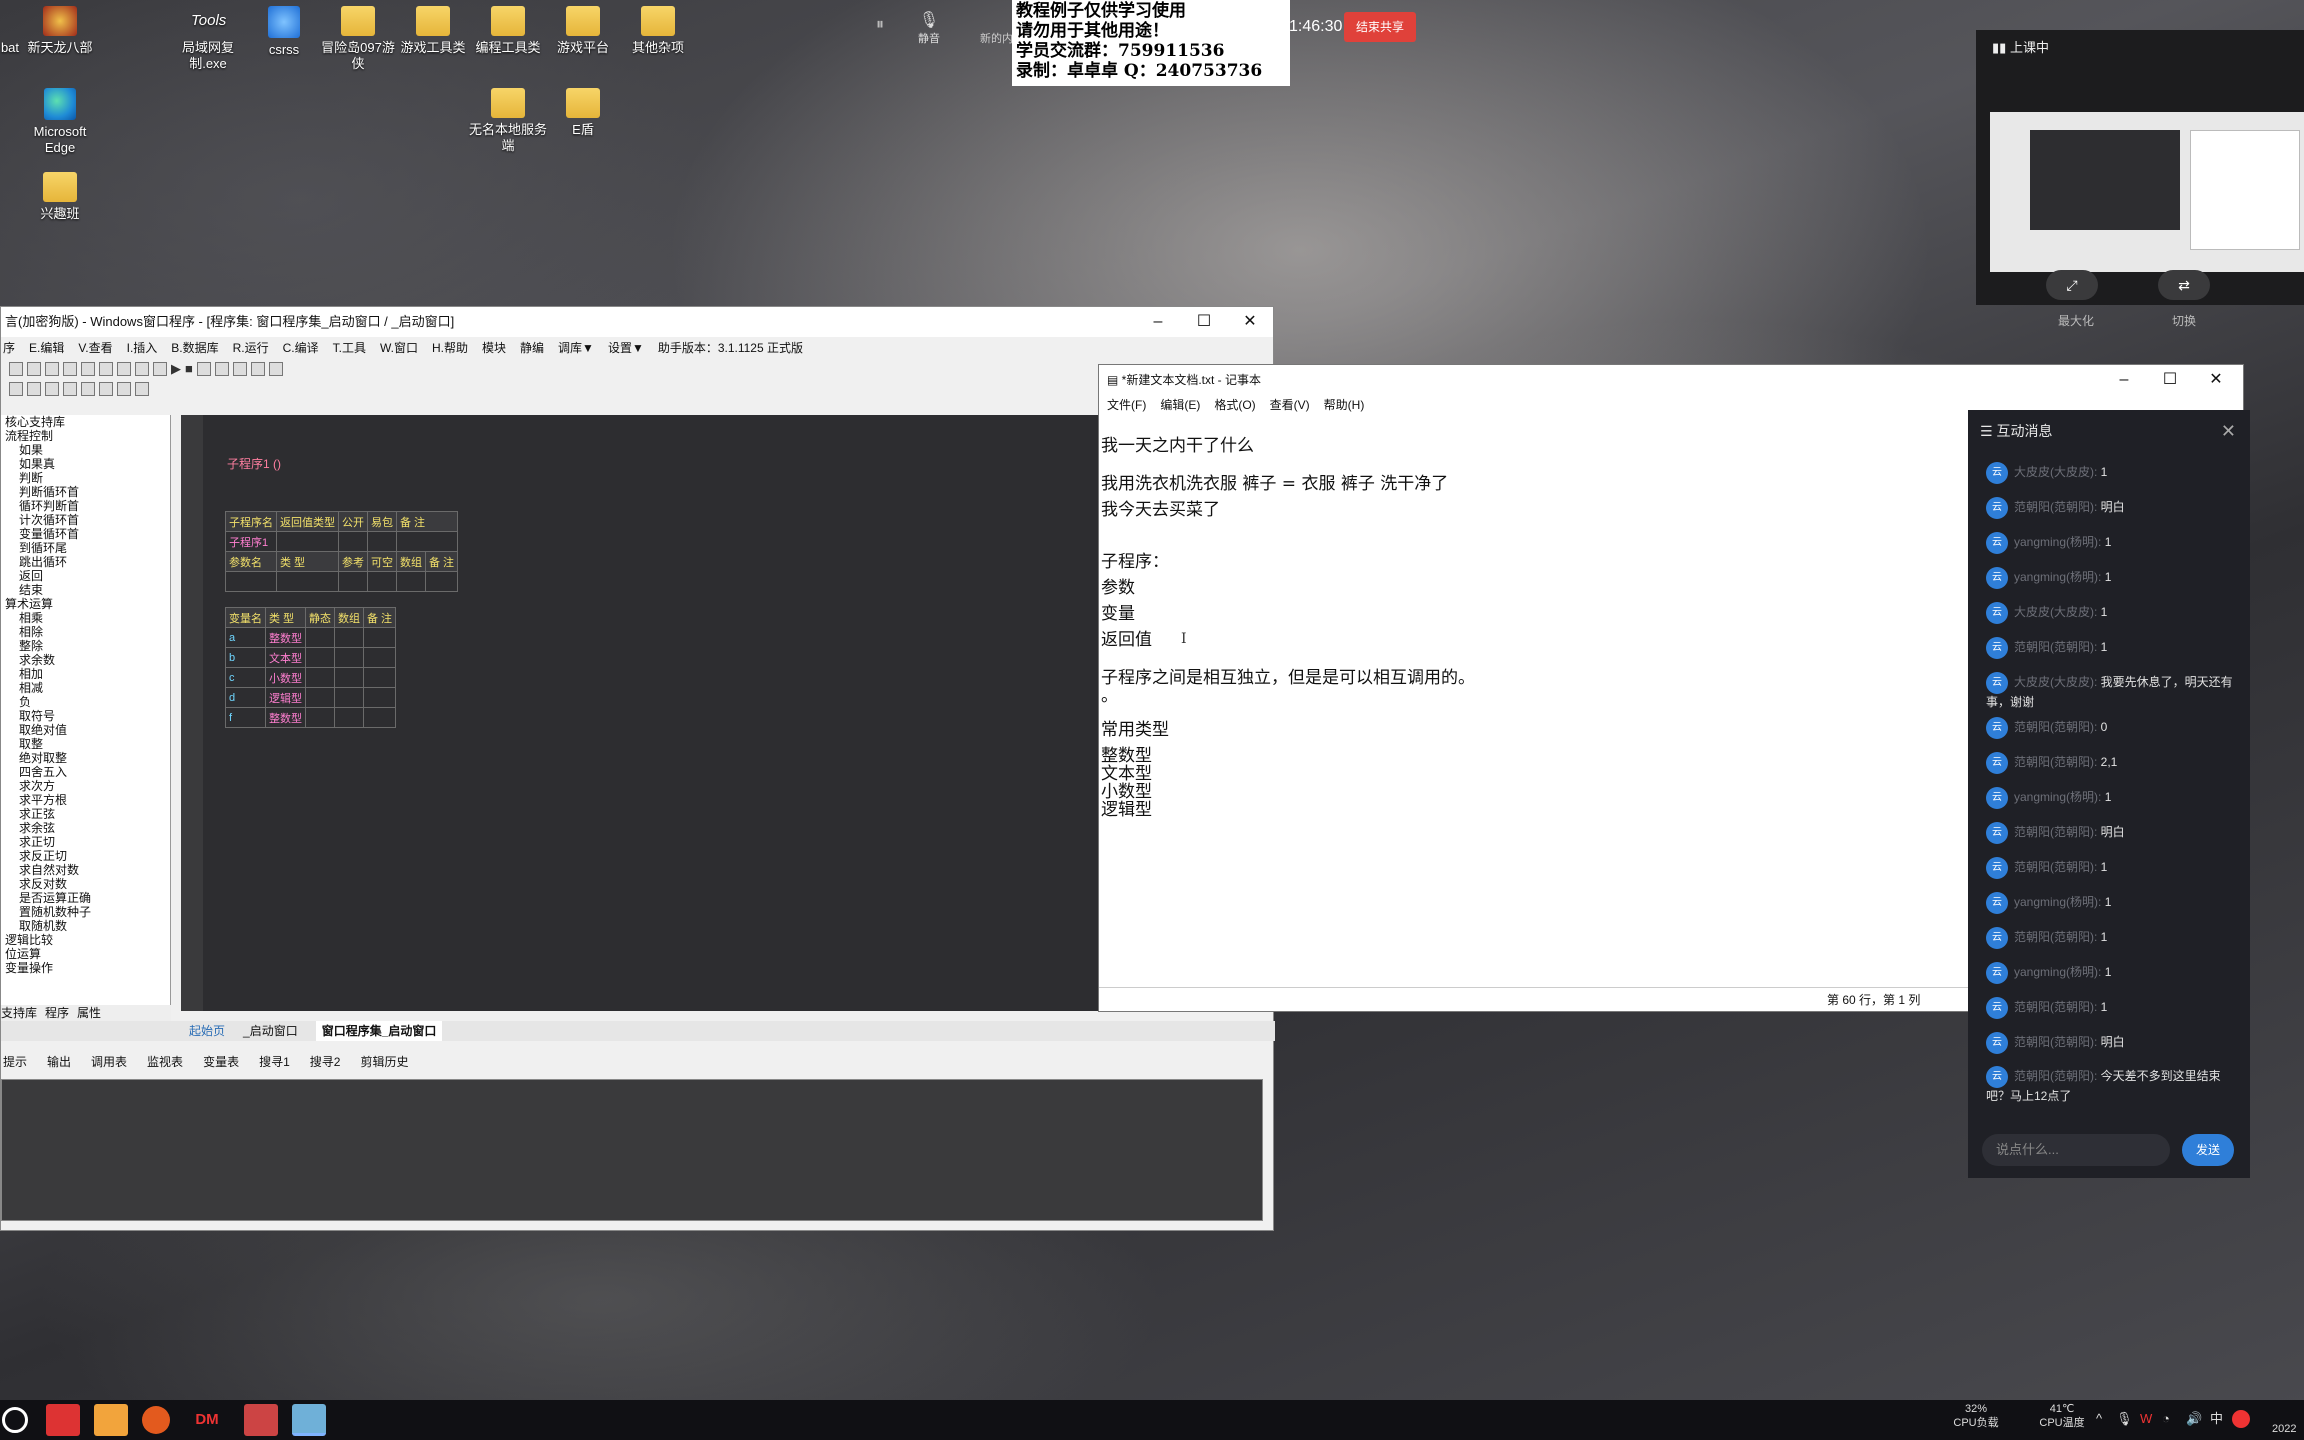 This screenshot has height=1440, width=2304. I want to click on notepad-menu-item: 查看(V), so click(1290, 405).